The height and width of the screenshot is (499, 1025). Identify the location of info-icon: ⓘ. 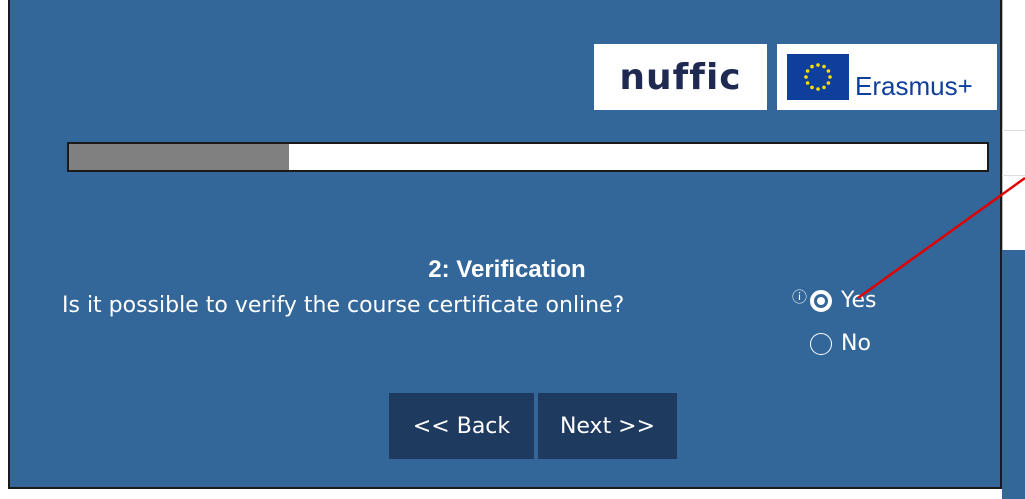
(799, 296).